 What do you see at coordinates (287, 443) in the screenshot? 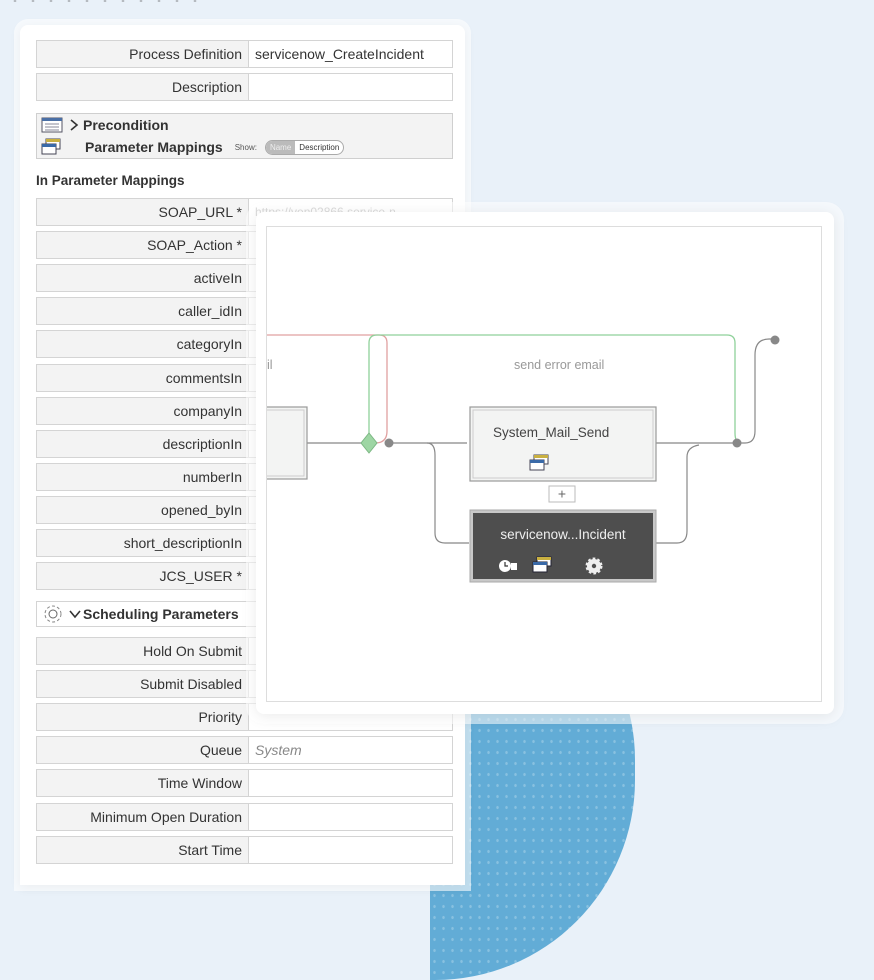
I see `previous-step-box` at bounding box center [287, 443].